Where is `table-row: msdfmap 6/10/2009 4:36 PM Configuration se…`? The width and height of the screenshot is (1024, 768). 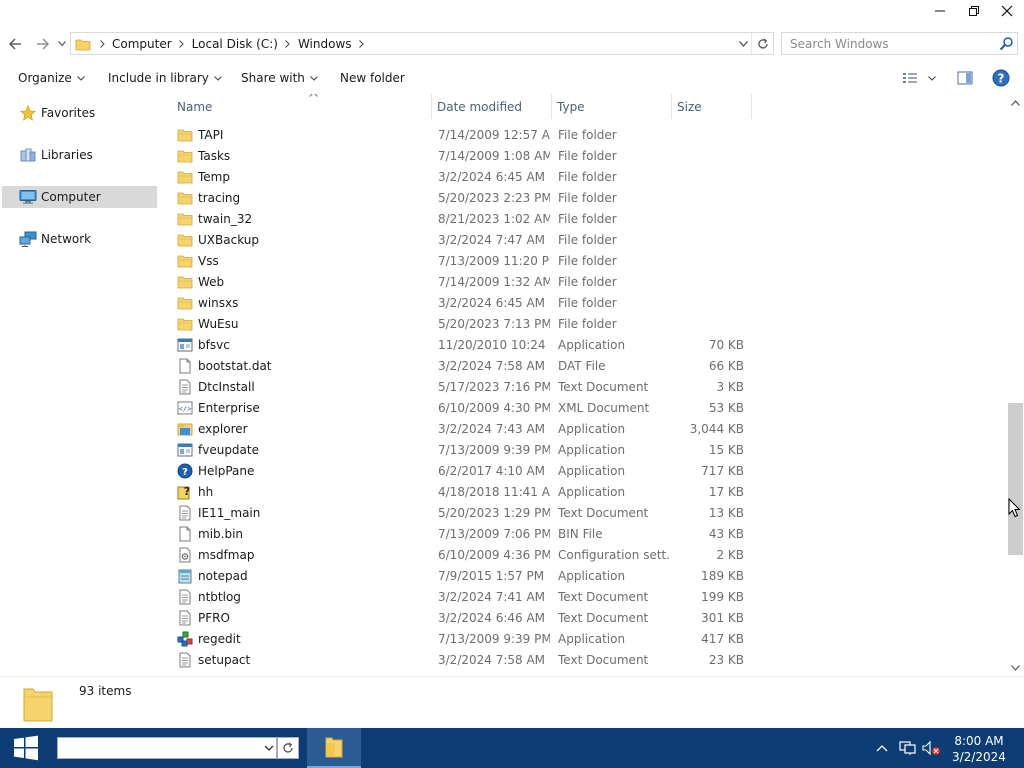
table-row: msdfmap 6/10/2009 4:36 PM Configuration se… is located at coordinates (460, 555).